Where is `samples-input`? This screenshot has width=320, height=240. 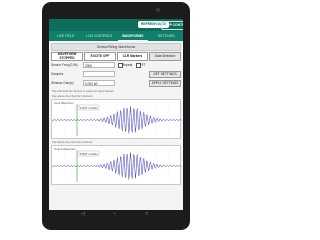 samples-input is located at coordinates (99, 74).